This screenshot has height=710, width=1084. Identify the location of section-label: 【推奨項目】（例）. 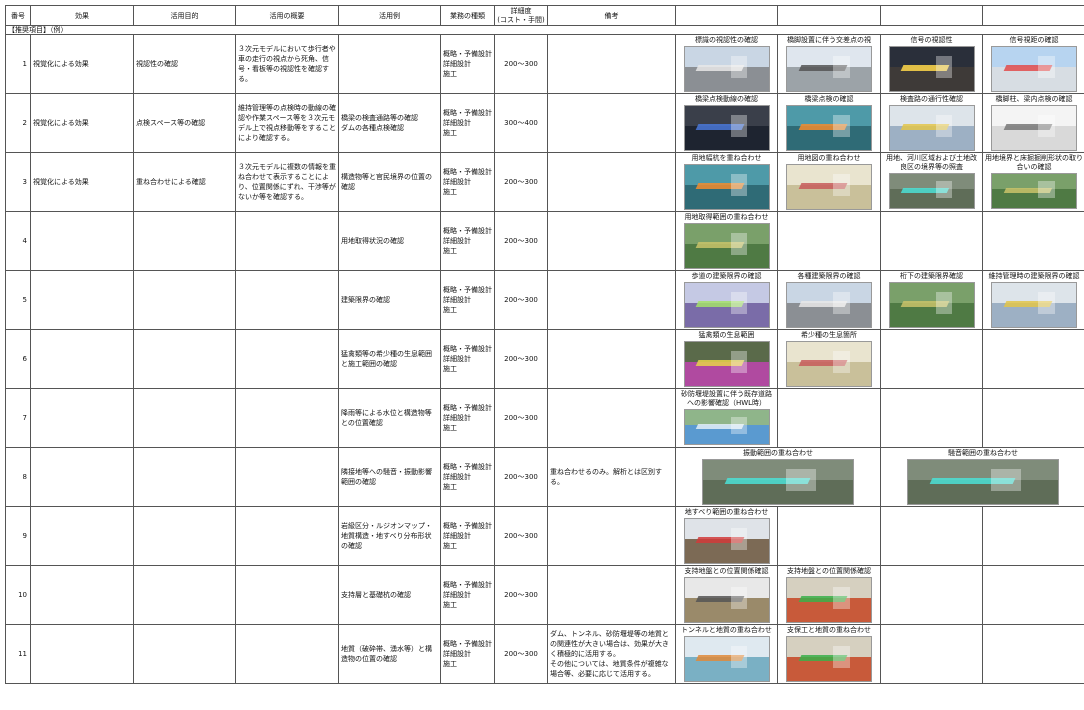
(544, 30).